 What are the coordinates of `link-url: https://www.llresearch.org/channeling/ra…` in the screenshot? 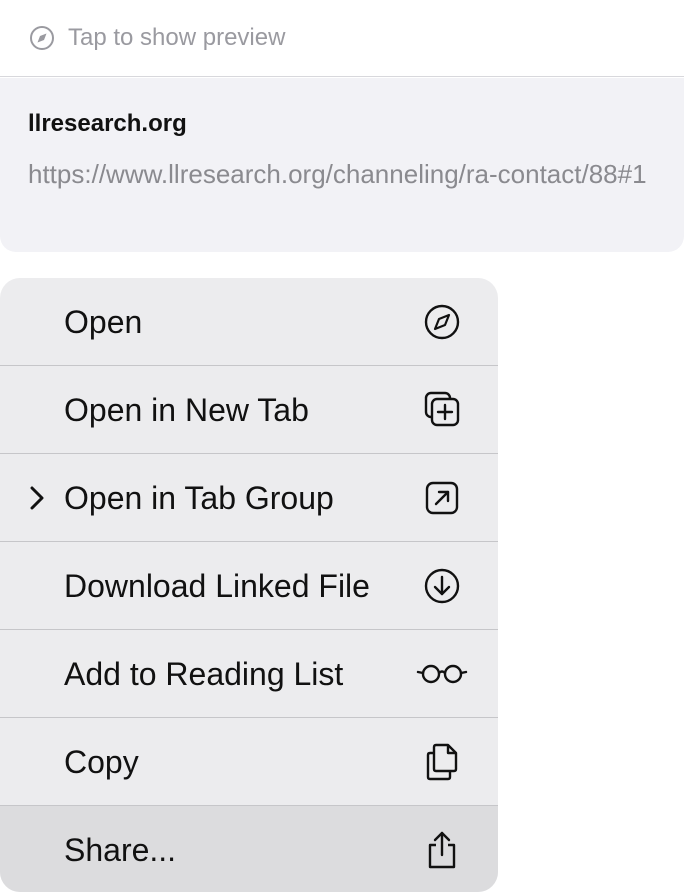 It's located at (337, 174).